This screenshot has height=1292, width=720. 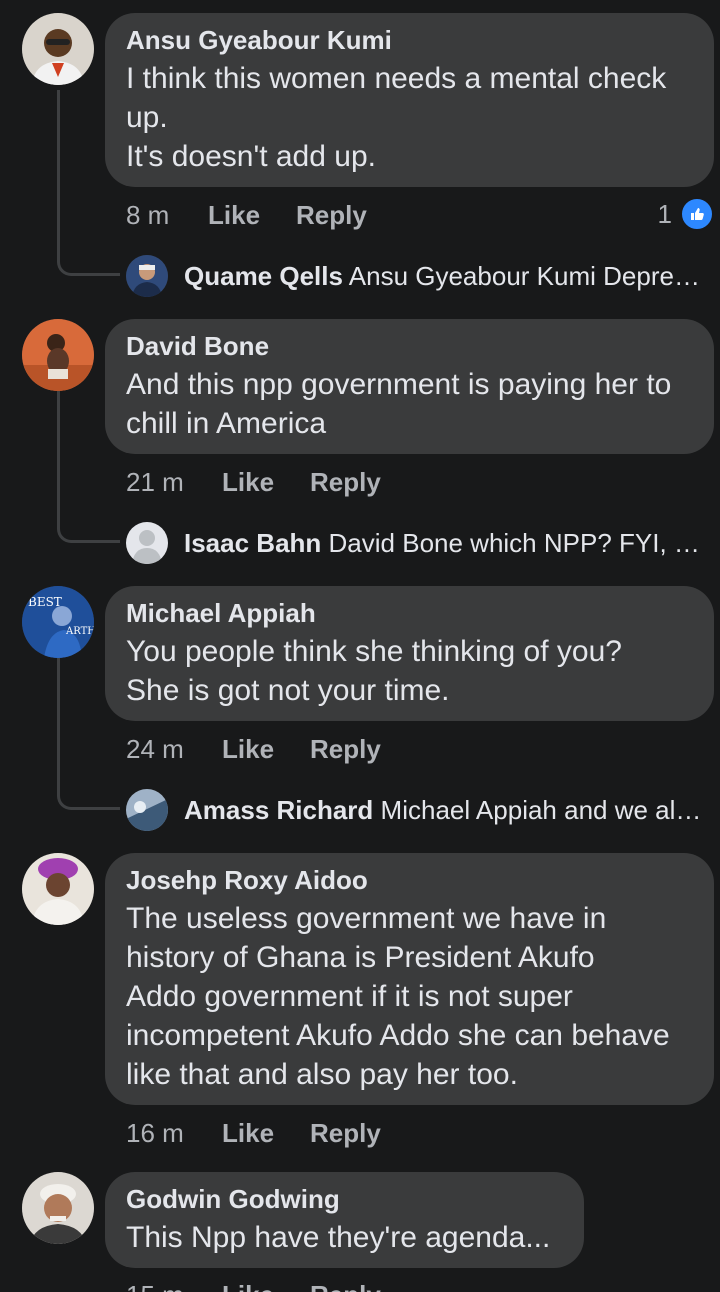 I want to click on comment-actions: 8 m Like Reply, so click(x=246, y=215).